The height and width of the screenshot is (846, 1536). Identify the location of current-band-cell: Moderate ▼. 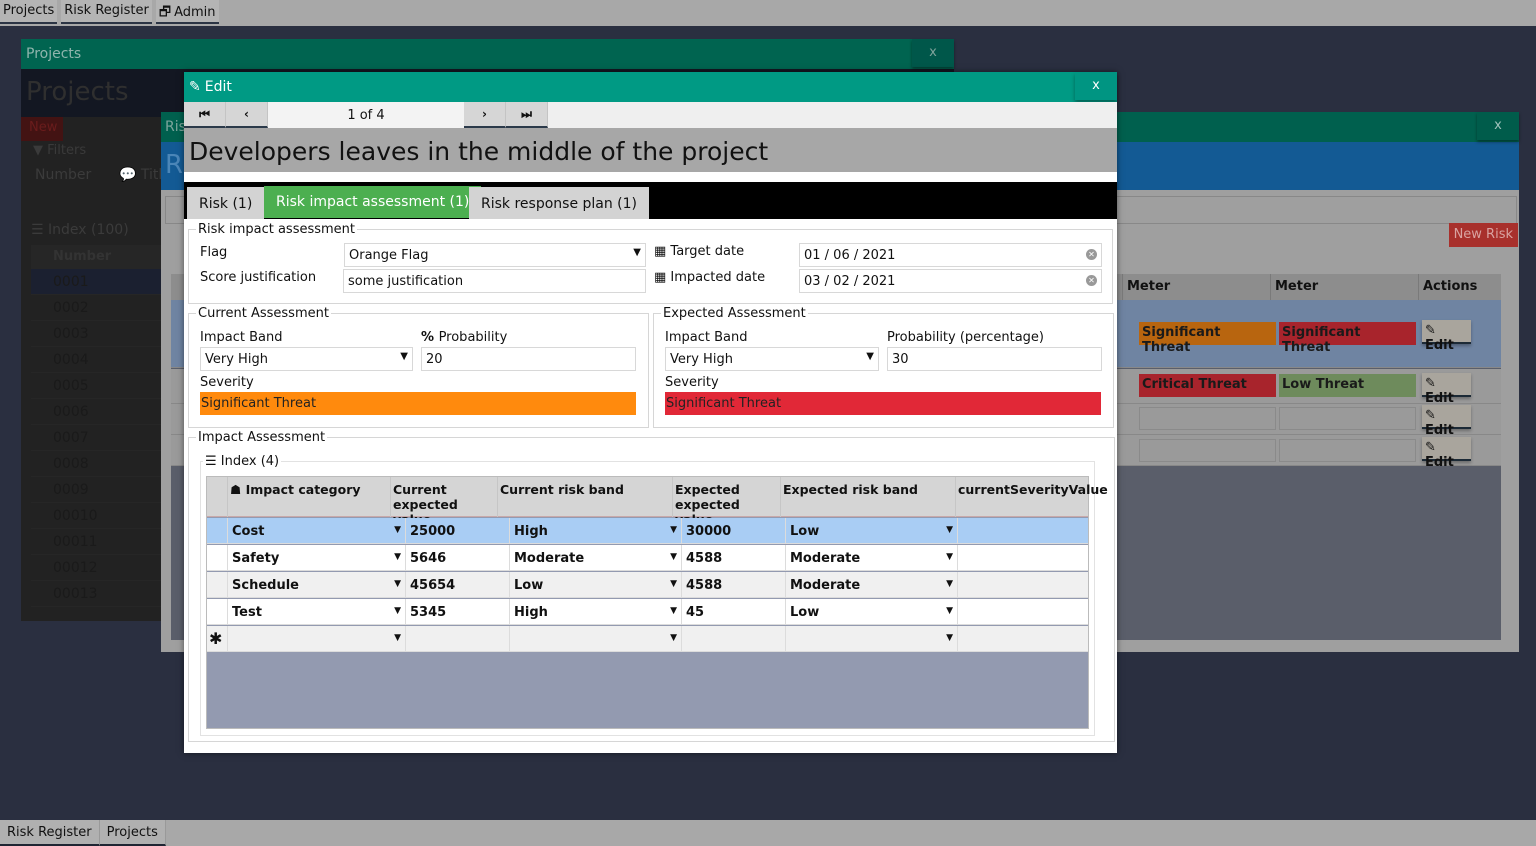
(596, 558).